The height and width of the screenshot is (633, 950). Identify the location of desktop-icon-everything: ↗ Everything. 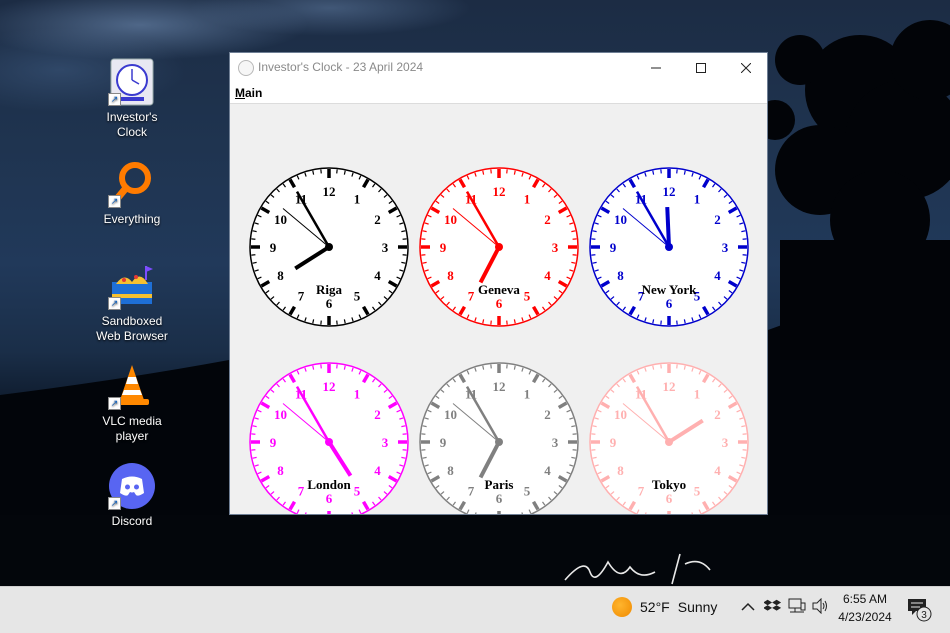
(132, 193).